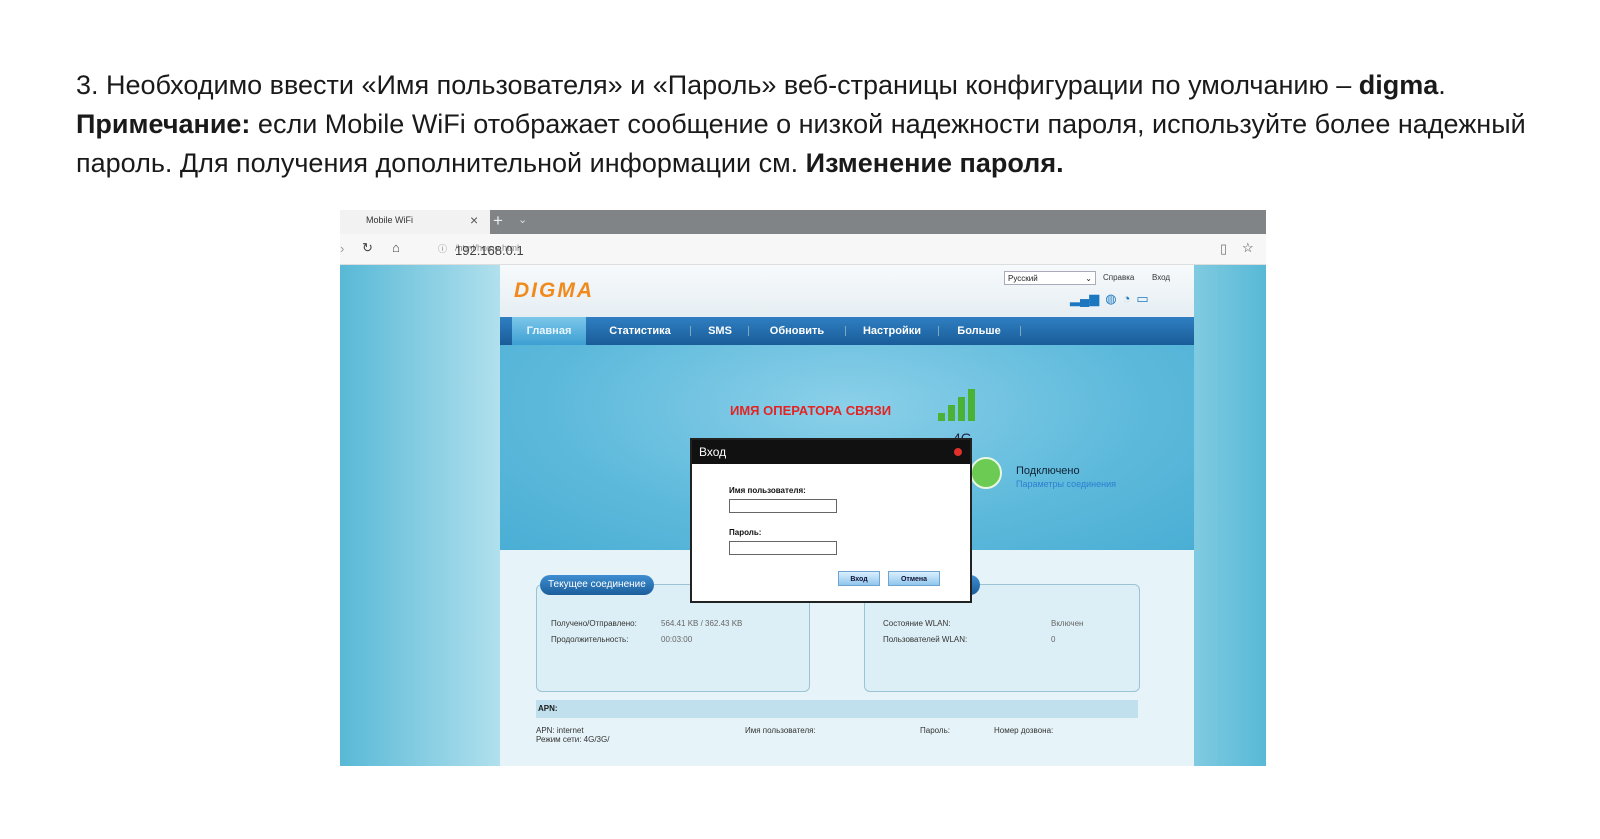  I want to click on refresh-icon: ↻, so click(367, 248).